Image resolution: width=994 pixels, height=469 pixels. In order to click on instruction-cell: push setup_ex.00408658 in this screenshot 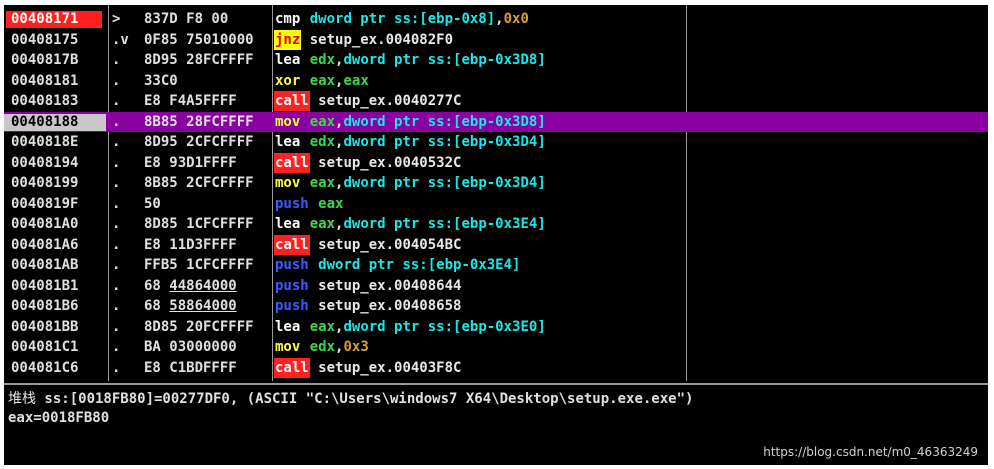, I will do `click(480, 306)`.